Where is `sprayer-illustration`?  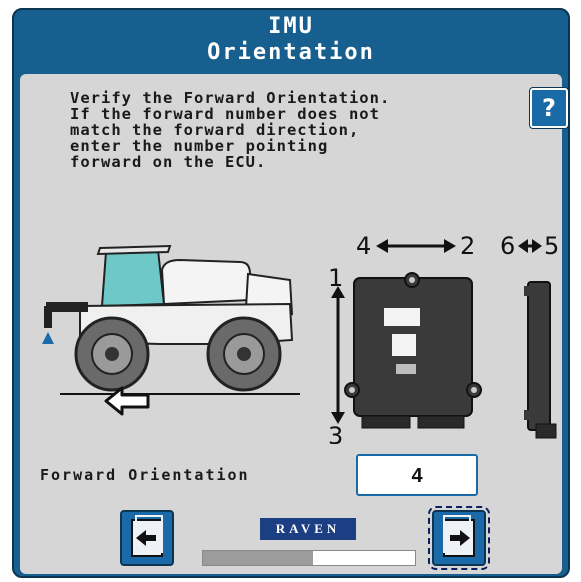
sprayer-illustration is located at coordinates (171, 319).